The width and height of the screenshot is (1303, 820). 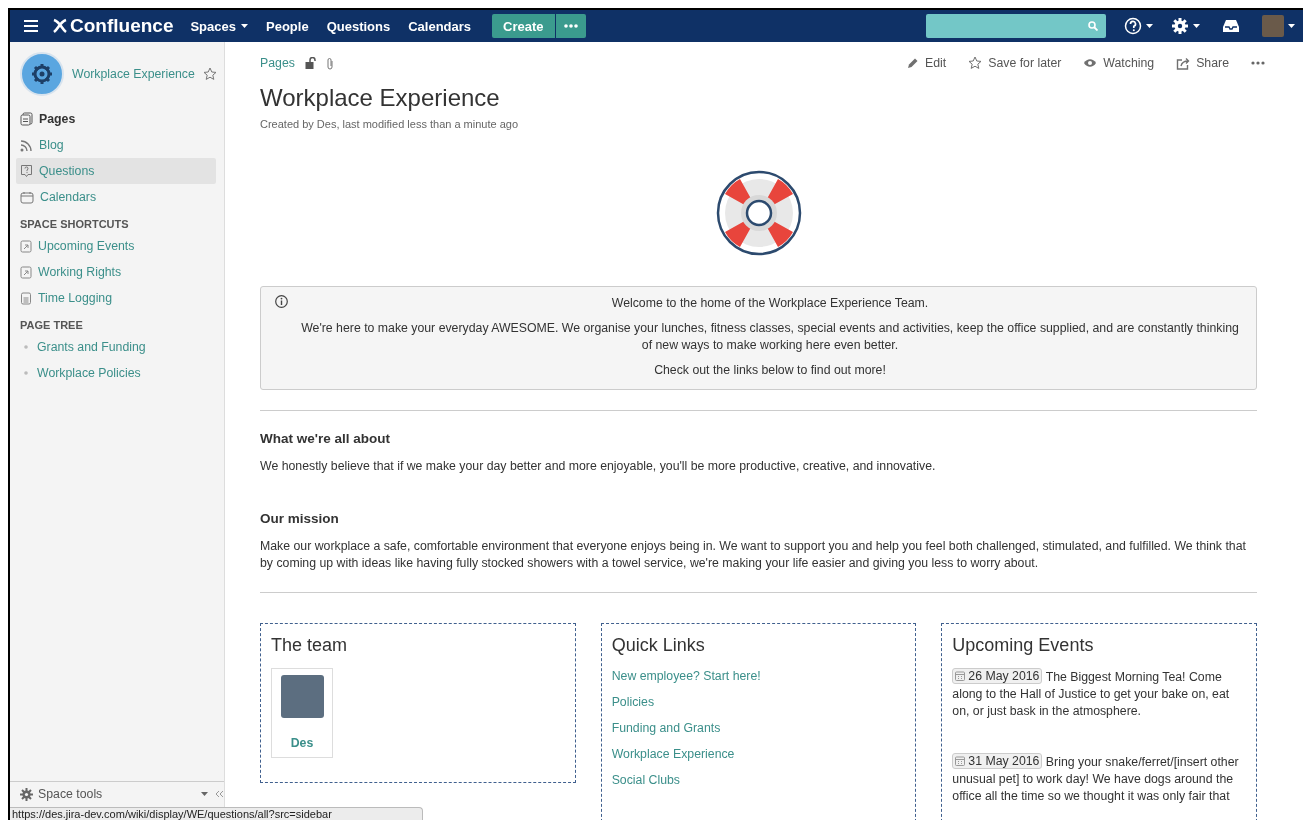 What do you see at coordinates (26, 171) in the screenshot?
I see `question-icon` at bounding box center [26, 171].